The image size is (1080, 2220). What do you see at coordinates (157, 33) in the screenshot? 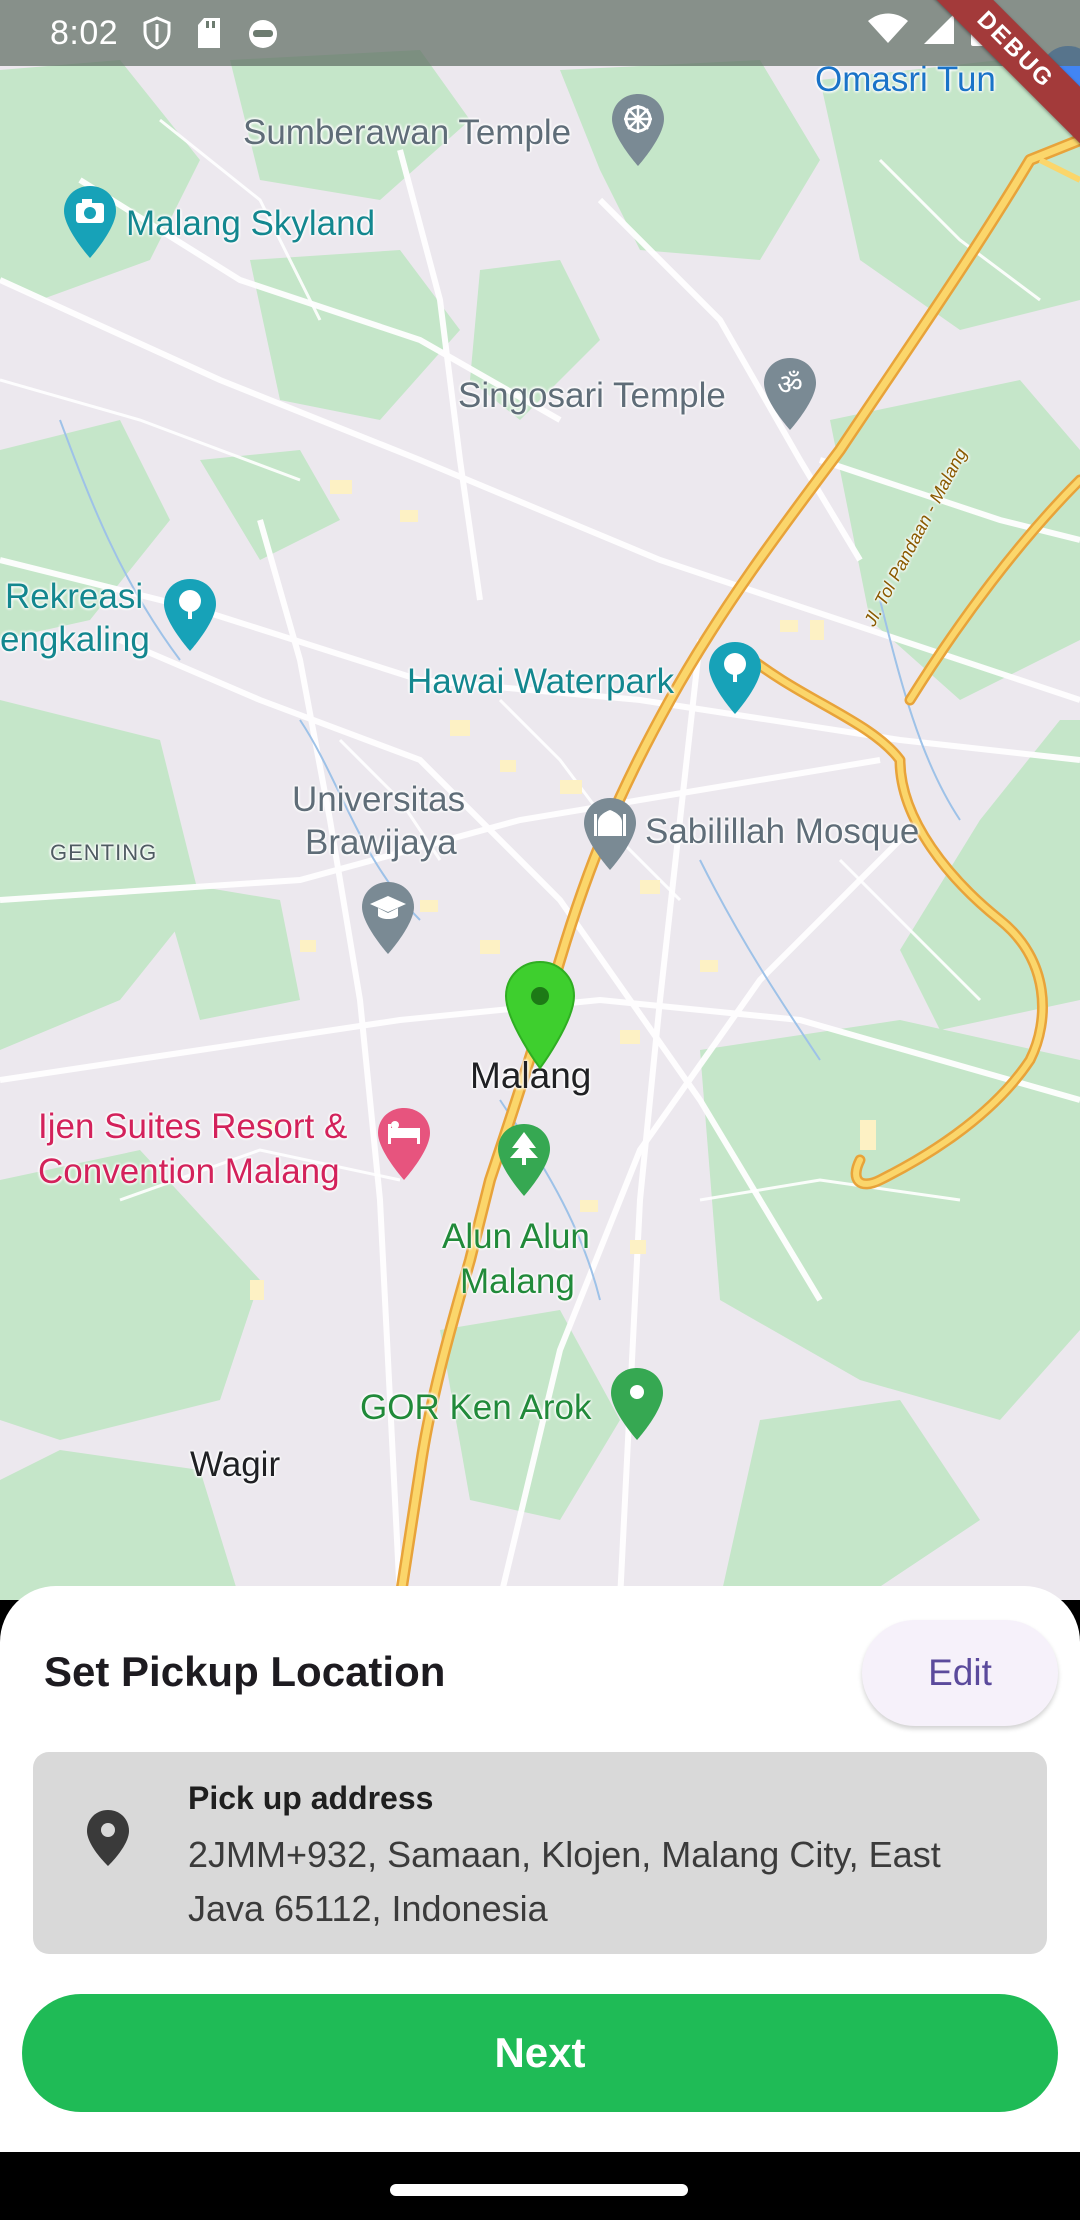
I see `shield-icon` at bounding box center [157, 33].